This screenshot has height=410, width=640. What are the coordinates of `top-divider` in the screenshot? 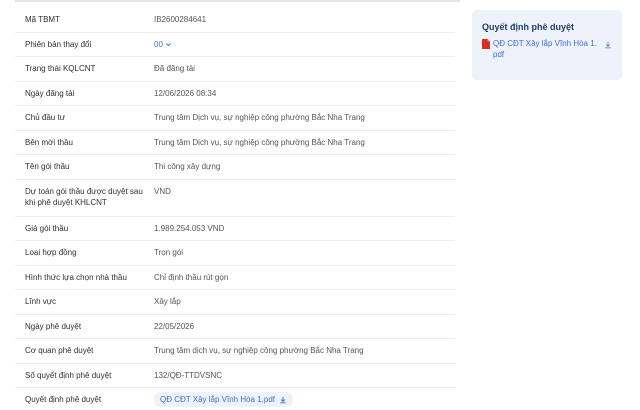 It's located at (237, 1).